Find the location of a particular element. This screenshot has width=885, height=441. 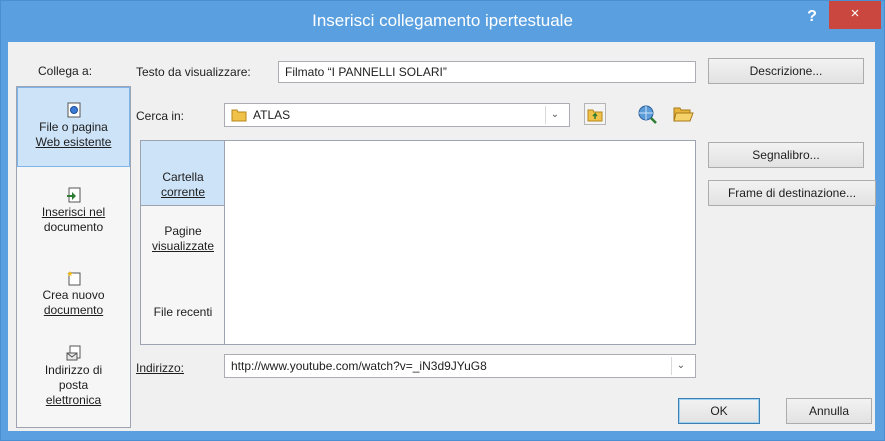

tab-recent-files: File recenti is located at coordinates (183, 312).